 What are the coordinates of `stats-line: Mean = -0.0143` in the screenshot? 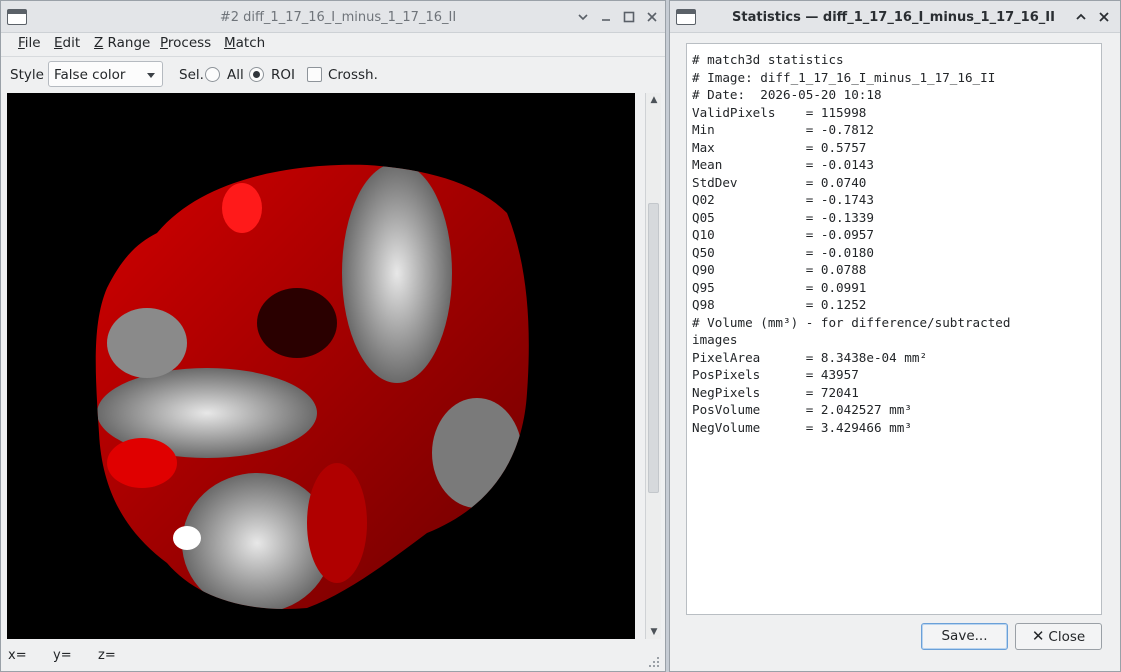 It's located at (783, 164).